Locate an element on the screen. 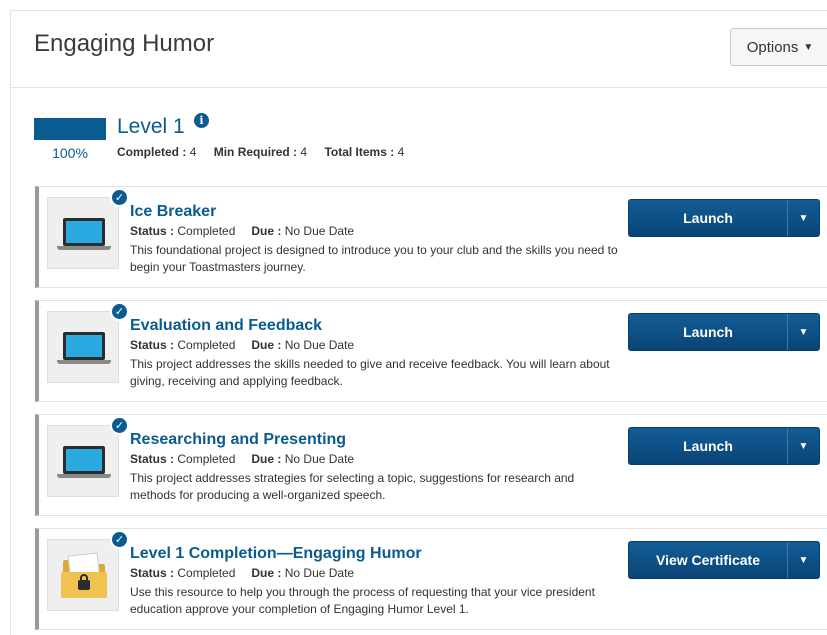 The width and height of the screenshot is (827, 635). view-certificate-label: View Certificate is located at coordinates (708, 560).